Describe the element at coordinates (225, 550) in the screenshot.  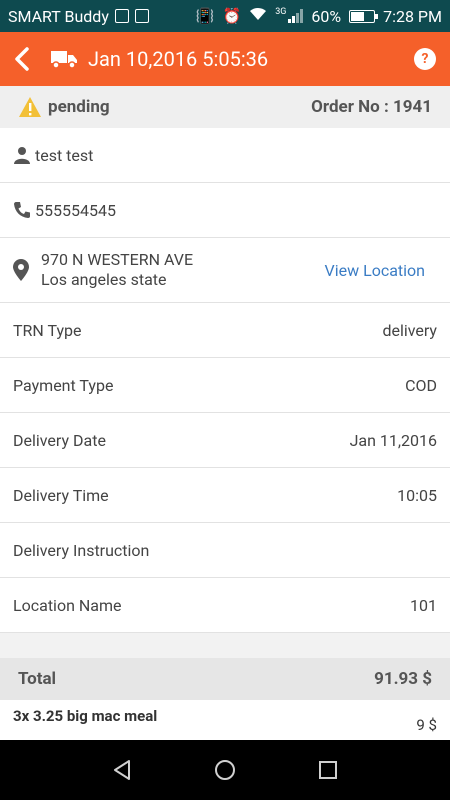
I see `detail-row-delivery-instruction: Delivery Instruction` at that location.